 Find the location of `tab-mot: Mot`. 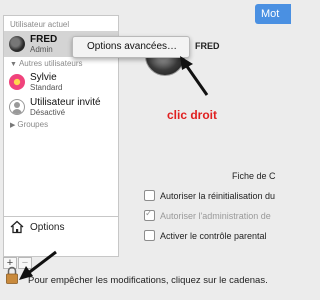

tab-mot: Mot is located at coordinates (273, 14).